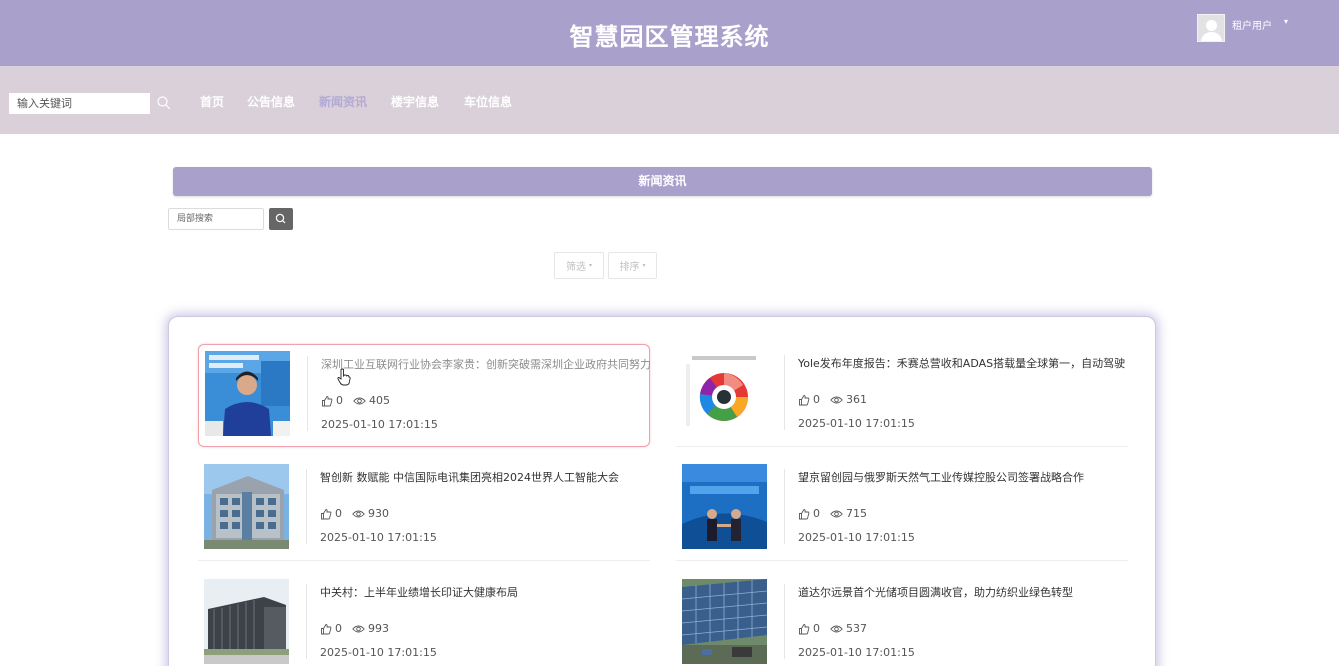  Describe the element at coordinates (1252, 24) in the screenshot. I see `user-name: 租户用户` at that location.